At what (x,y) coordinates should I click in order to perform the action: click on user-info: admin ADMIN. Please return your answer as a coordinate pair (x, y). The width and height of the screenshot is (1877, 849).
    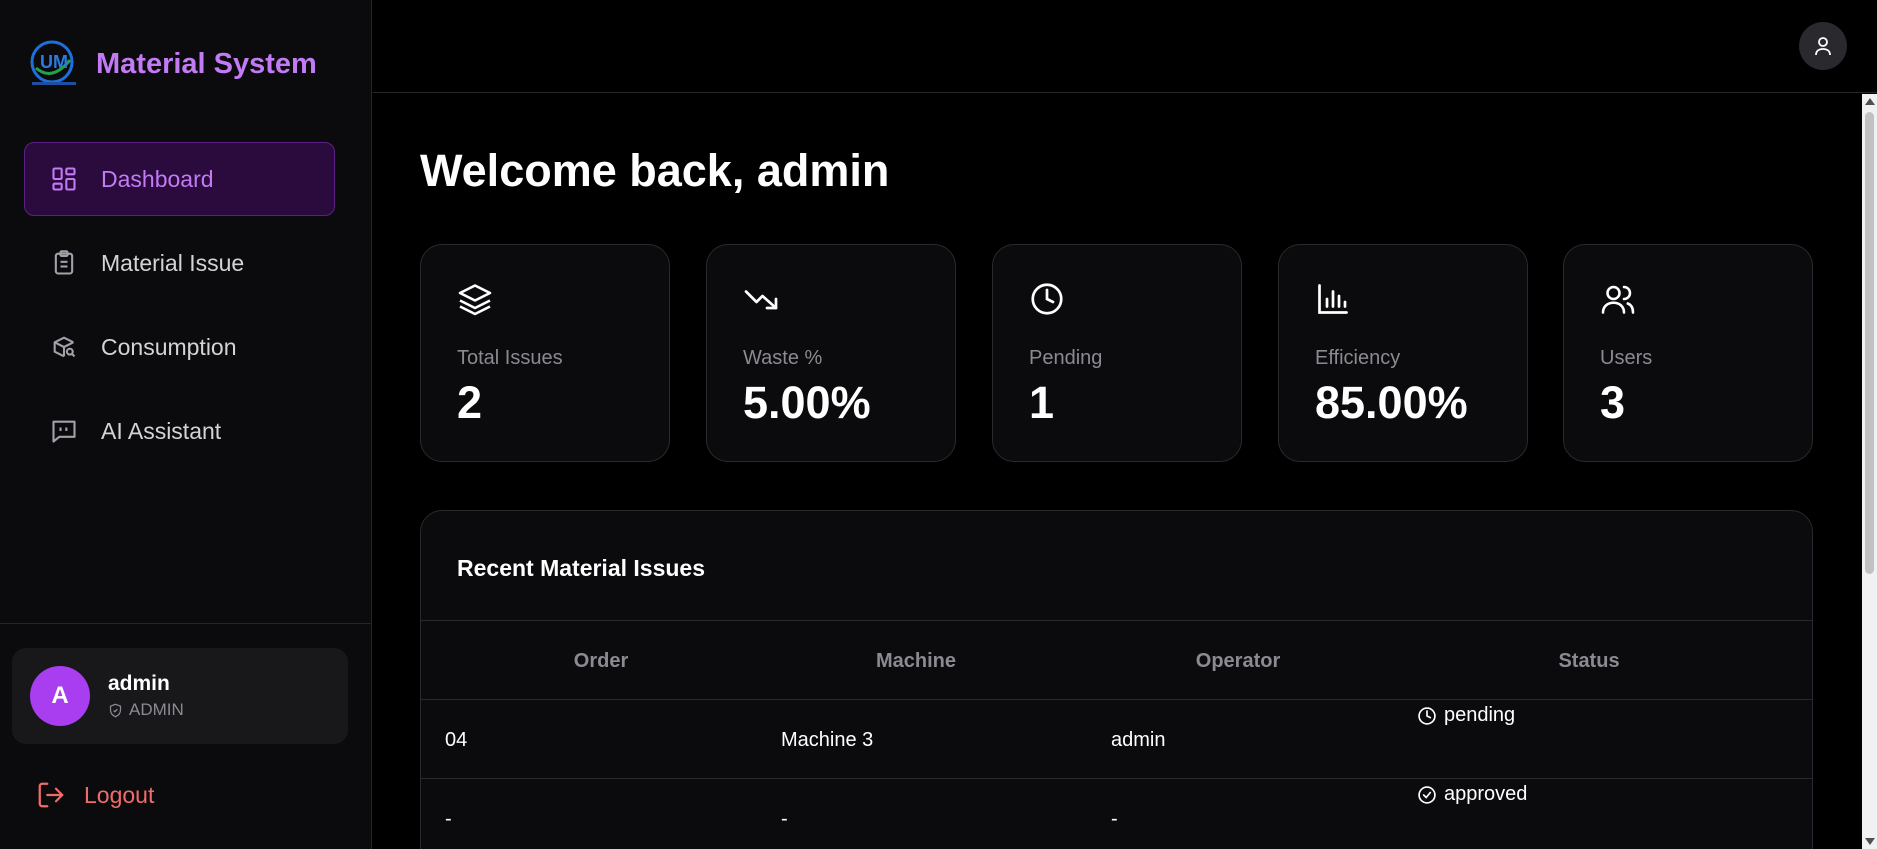
    Looking at the image, I should click on (146, 696).